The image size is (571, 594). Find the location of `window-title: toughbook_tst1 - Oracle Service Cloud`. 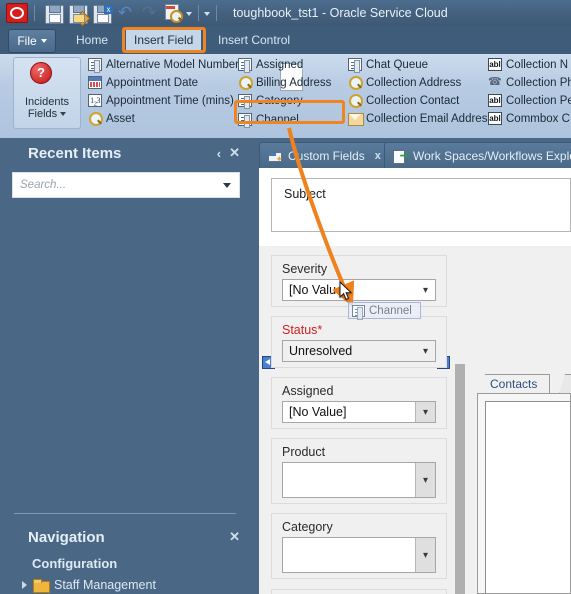

window-title: toughbook_tst1 - Oracle Service Cloud is located at coordinates (340, 13).